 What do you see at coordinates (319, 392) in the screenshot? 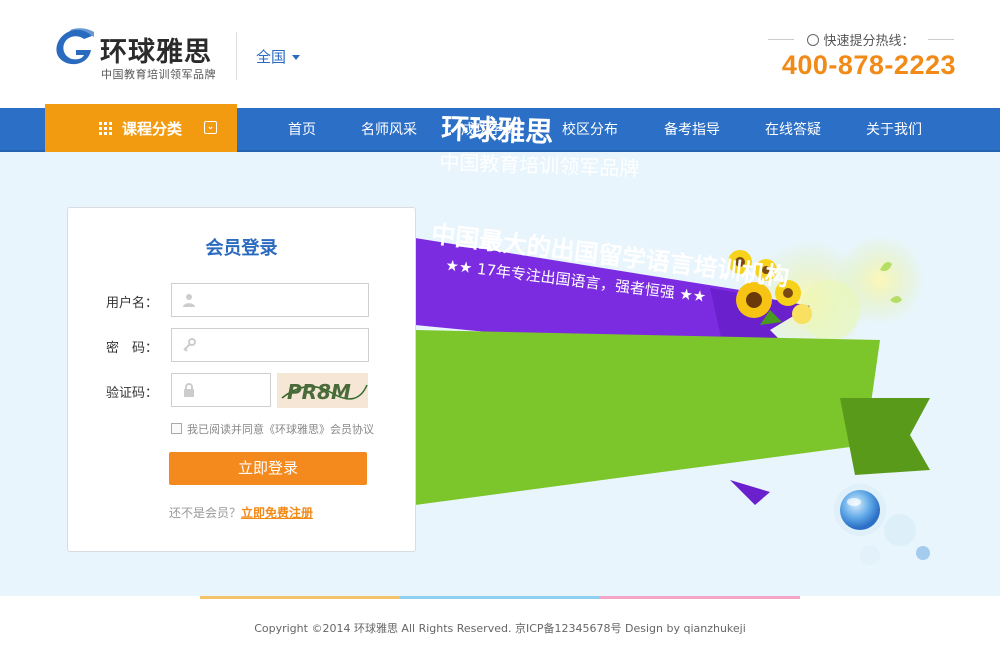
I see `captcha-text: PR8M` at bounding box center [319, 392].